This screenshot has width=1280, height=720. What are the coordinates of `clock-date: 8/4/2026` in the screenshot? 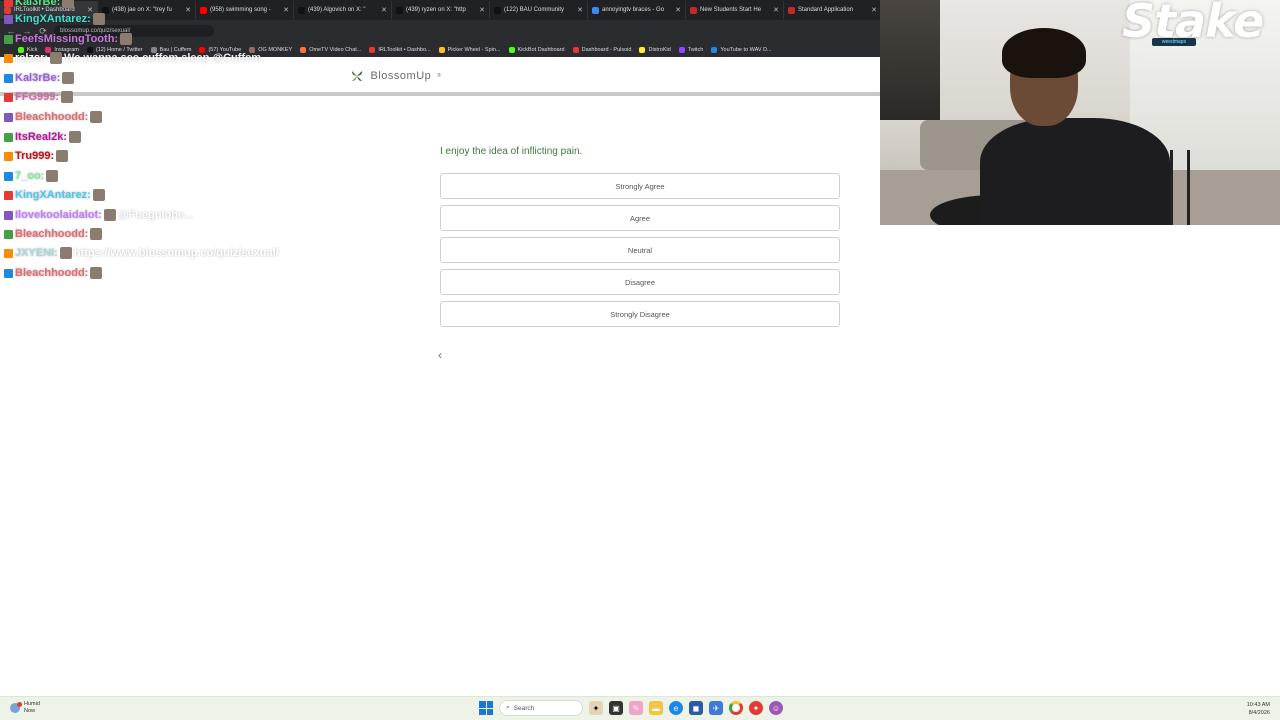 It's located at (1259, 713).